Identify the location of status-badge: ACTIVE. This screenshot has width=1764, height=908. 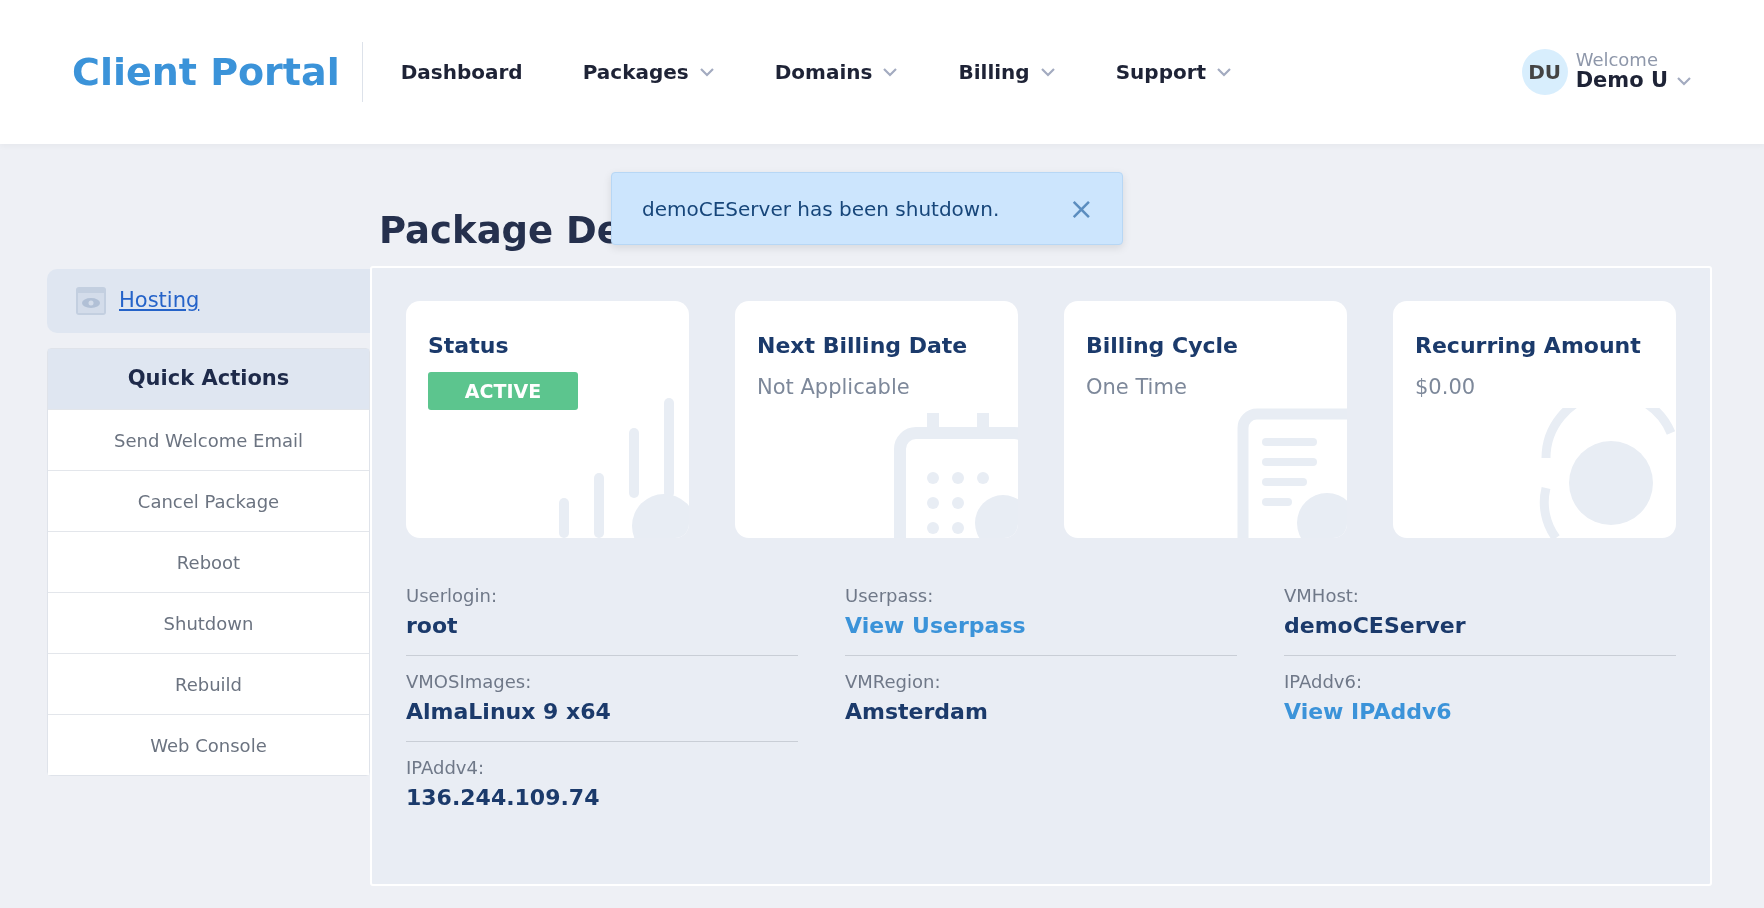
(503, 391).